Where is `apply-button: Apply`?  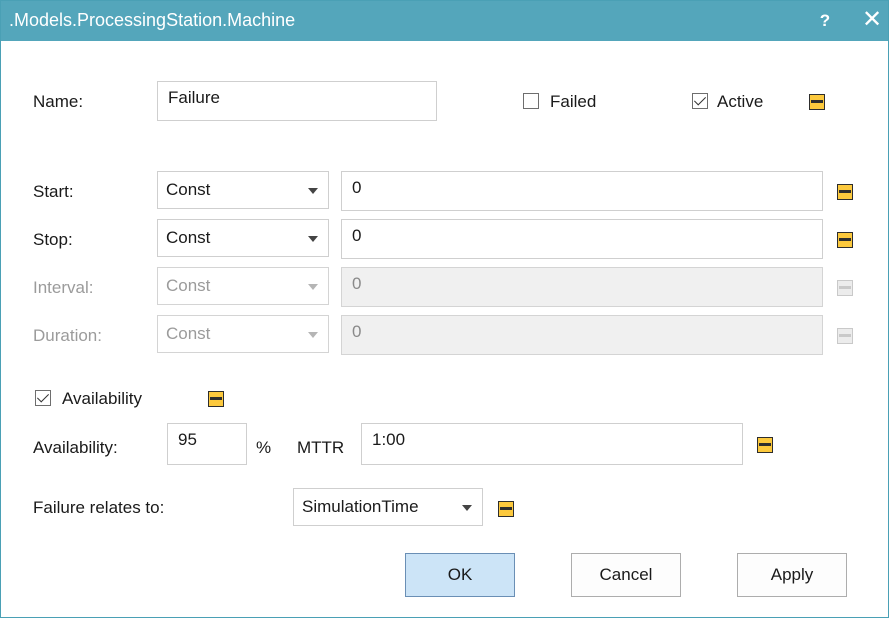 apply-button: Apply is located at coordinates (792, 575).